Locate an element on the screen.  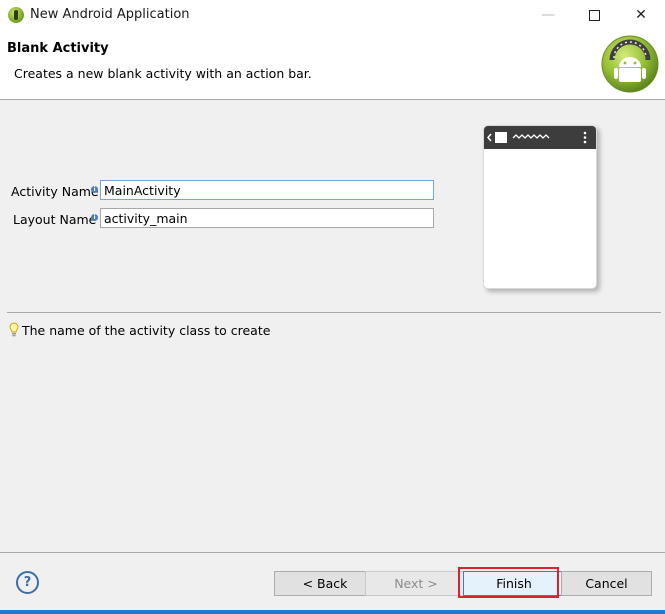
back-button: < Back is located at coordinates (325, 583).